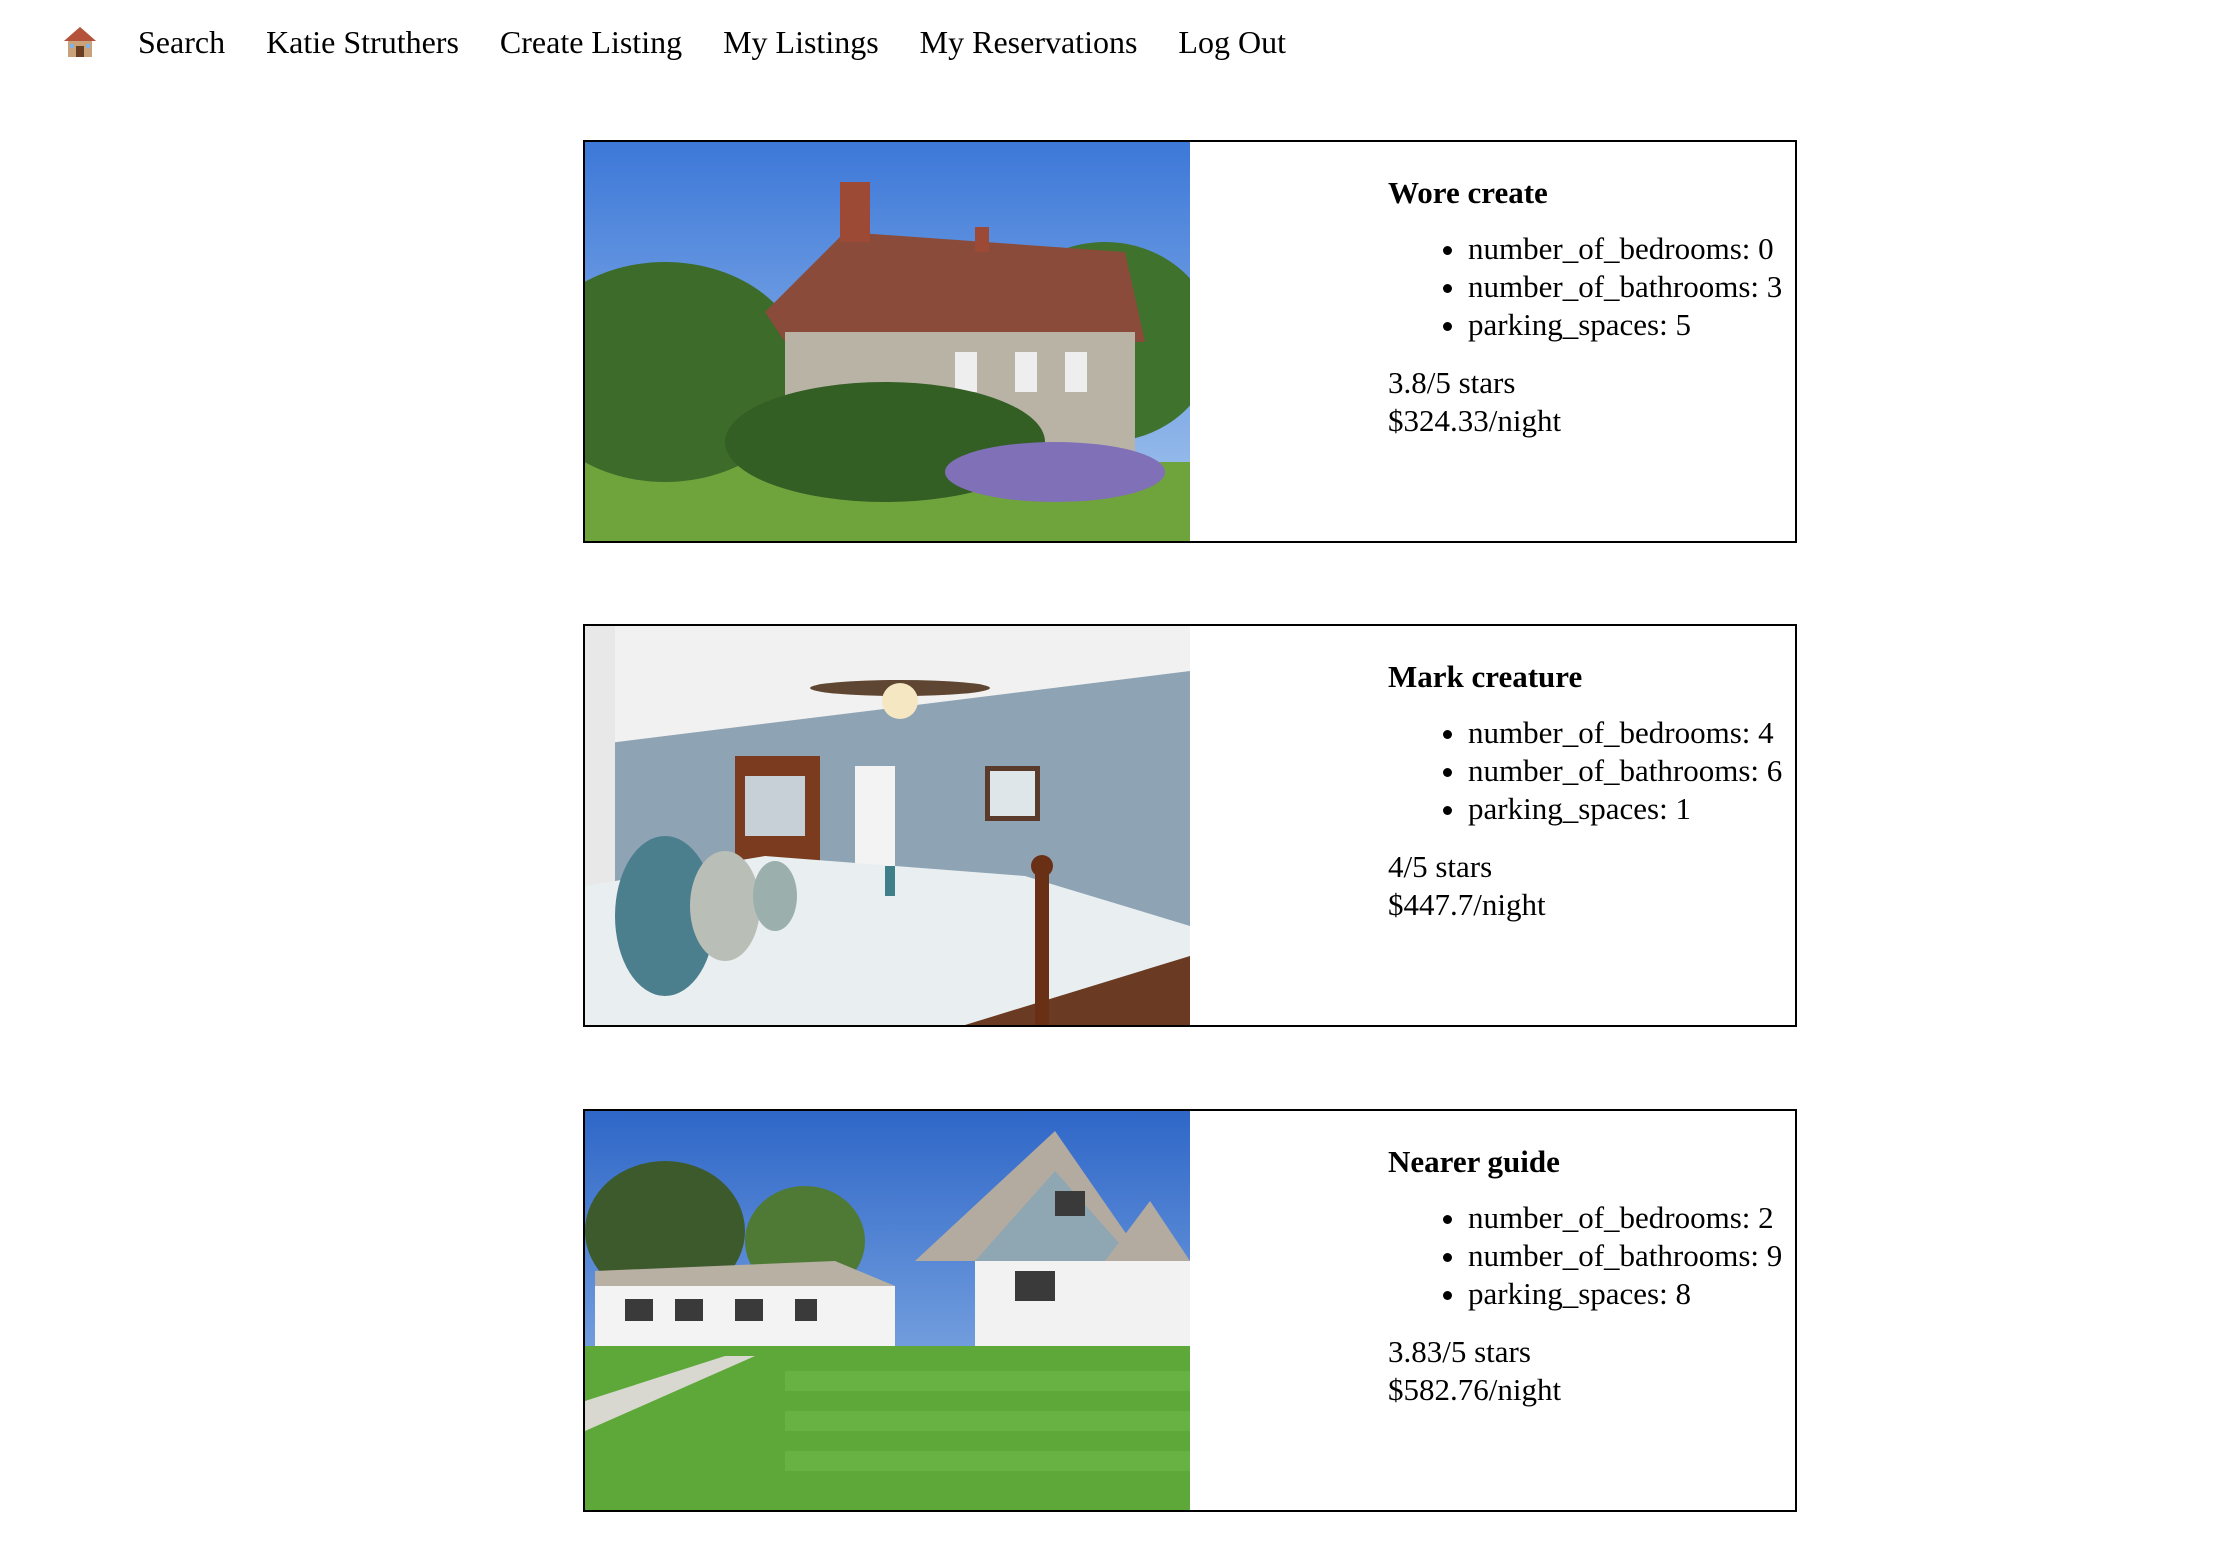  Describe the element at coordinates (887, 825) in the screenshot. I see `bedroom-photo` at that location.